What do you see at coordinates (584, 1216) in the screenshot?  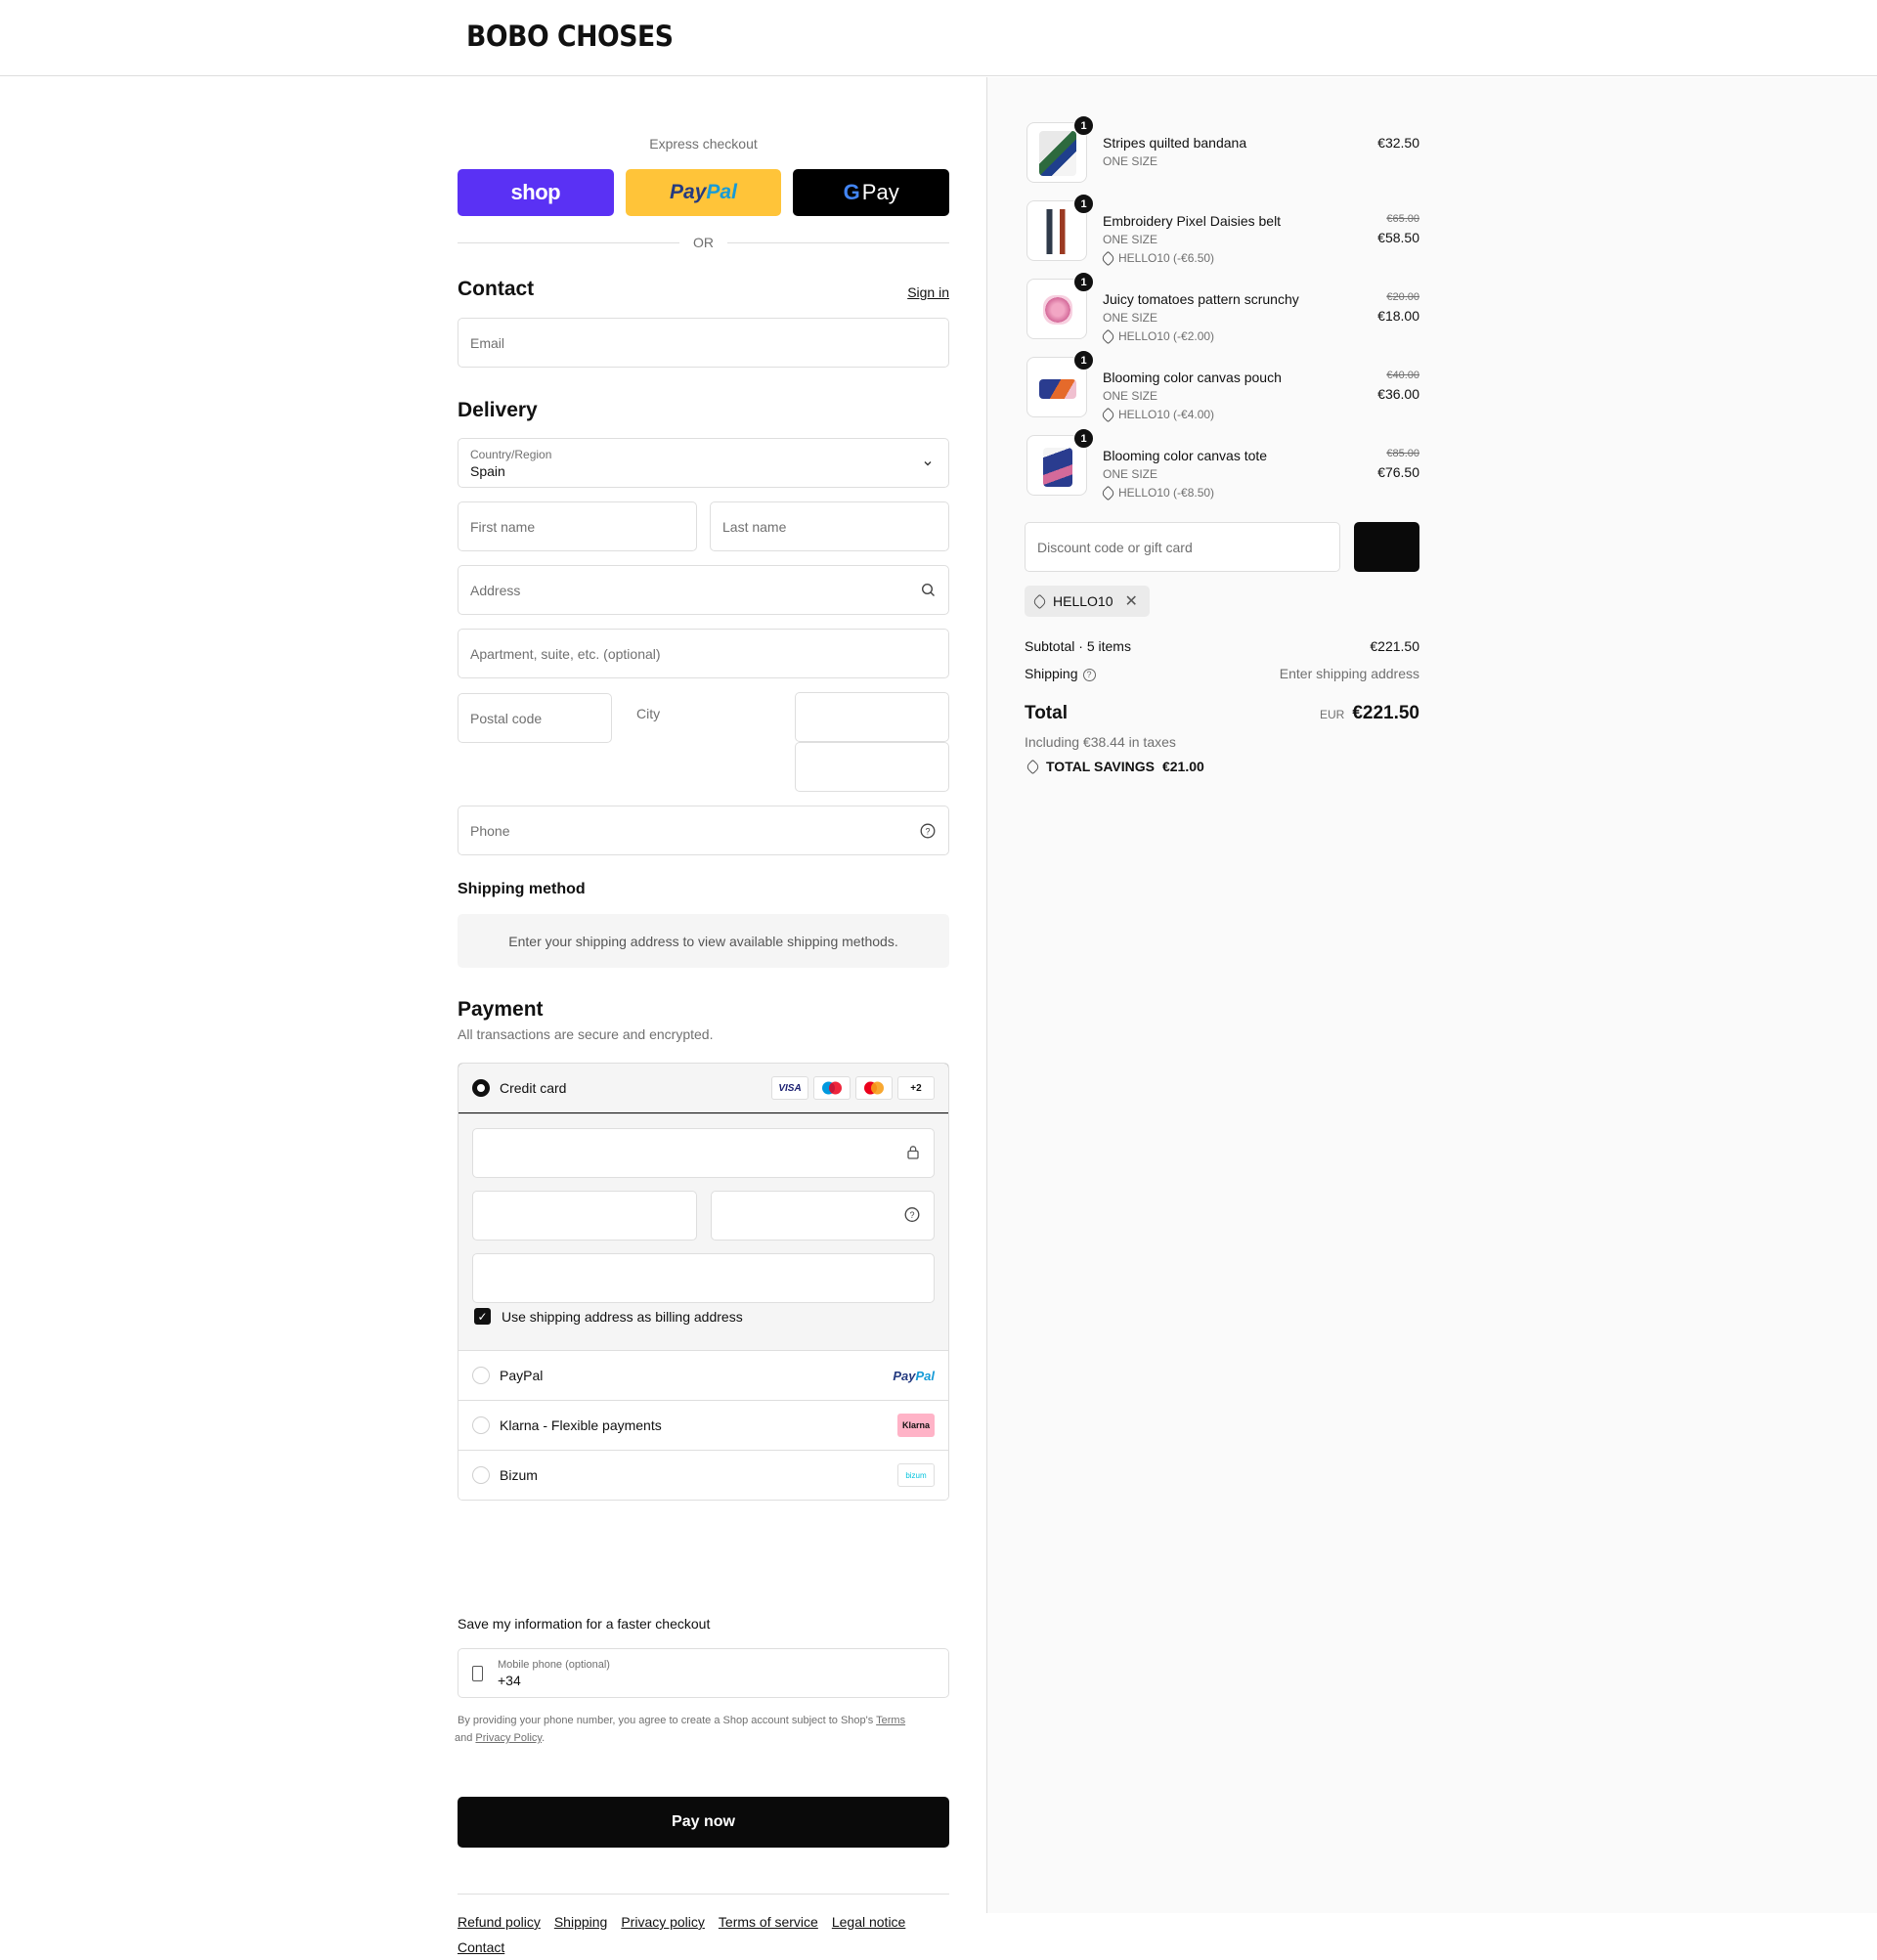 I see `expiration-date-field` at bounding box center [584, 1216].